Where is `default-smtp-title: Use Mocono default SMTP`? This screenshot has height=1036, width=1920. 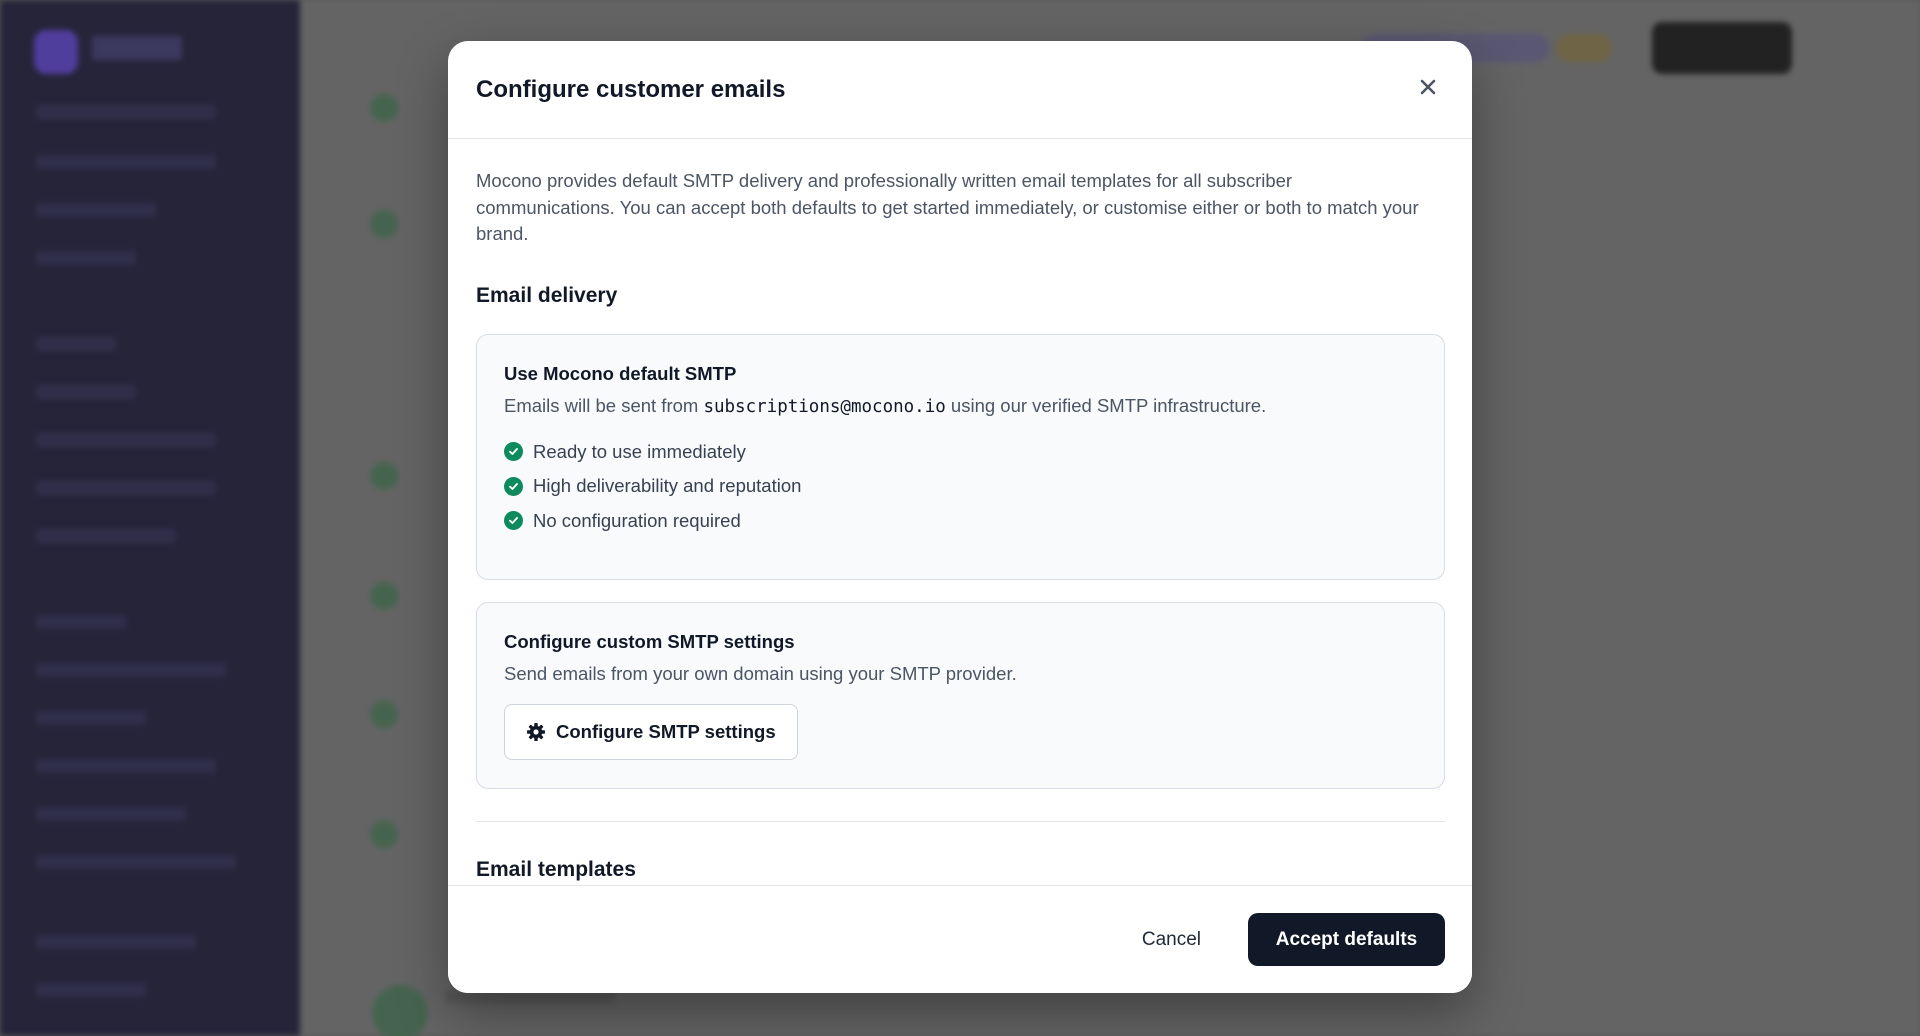
default-smtp-title: Use Mocono default SMTP is located at coordinates (620, 373).